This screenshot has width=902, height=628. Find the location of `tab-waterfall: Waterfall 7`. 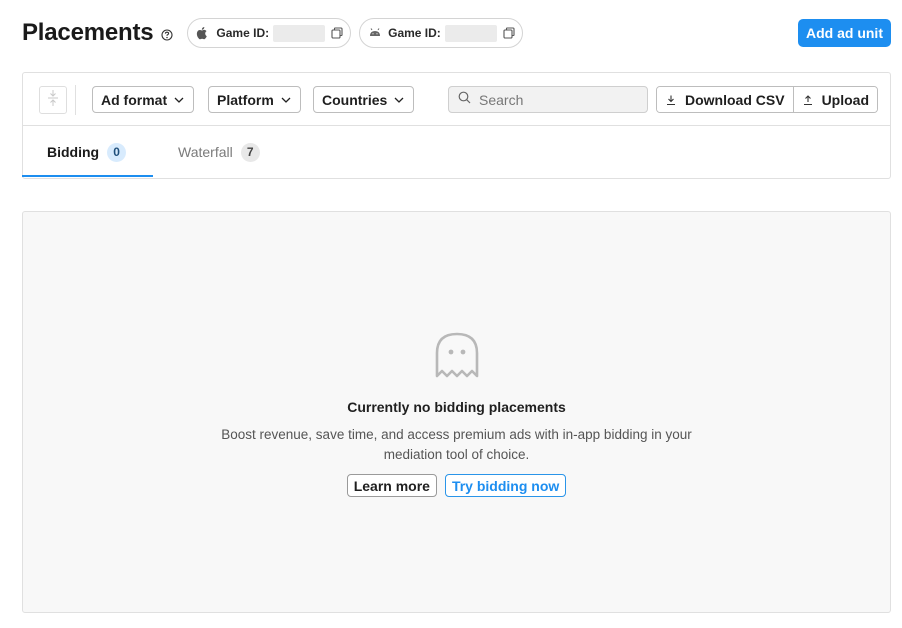

tab-waterfall: Waterfall 7 is located at coordinates (219, 152).